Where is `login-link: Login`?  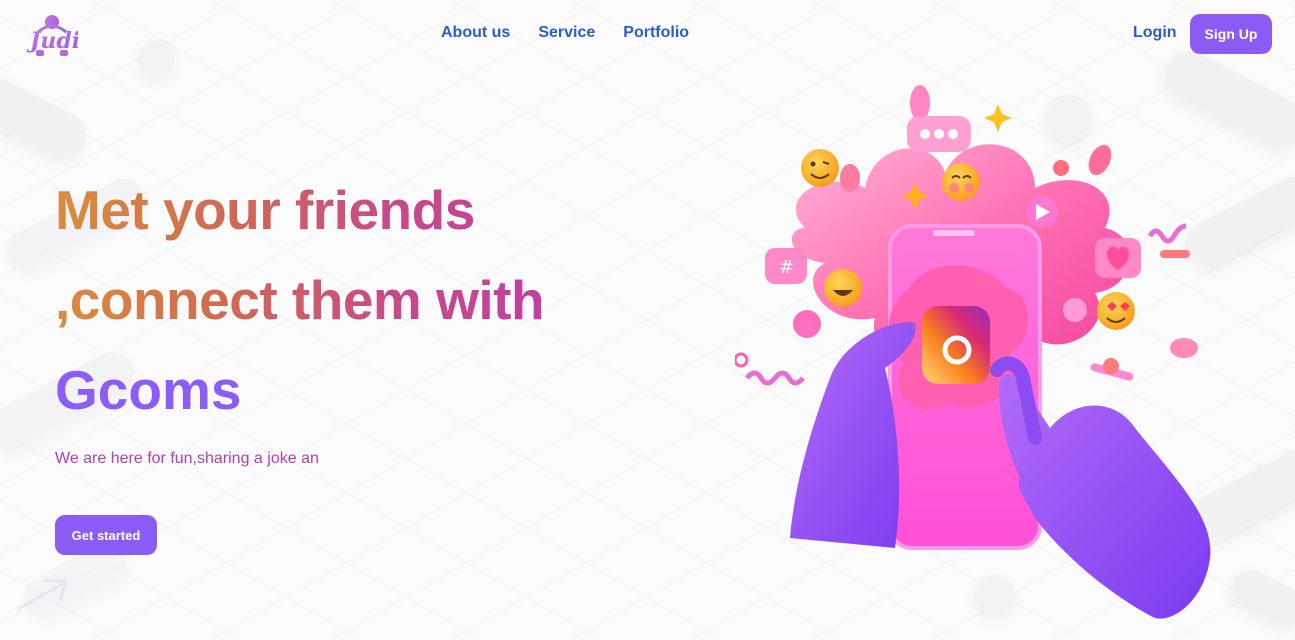 login-link: Login is located at coordinates (1155, 33).